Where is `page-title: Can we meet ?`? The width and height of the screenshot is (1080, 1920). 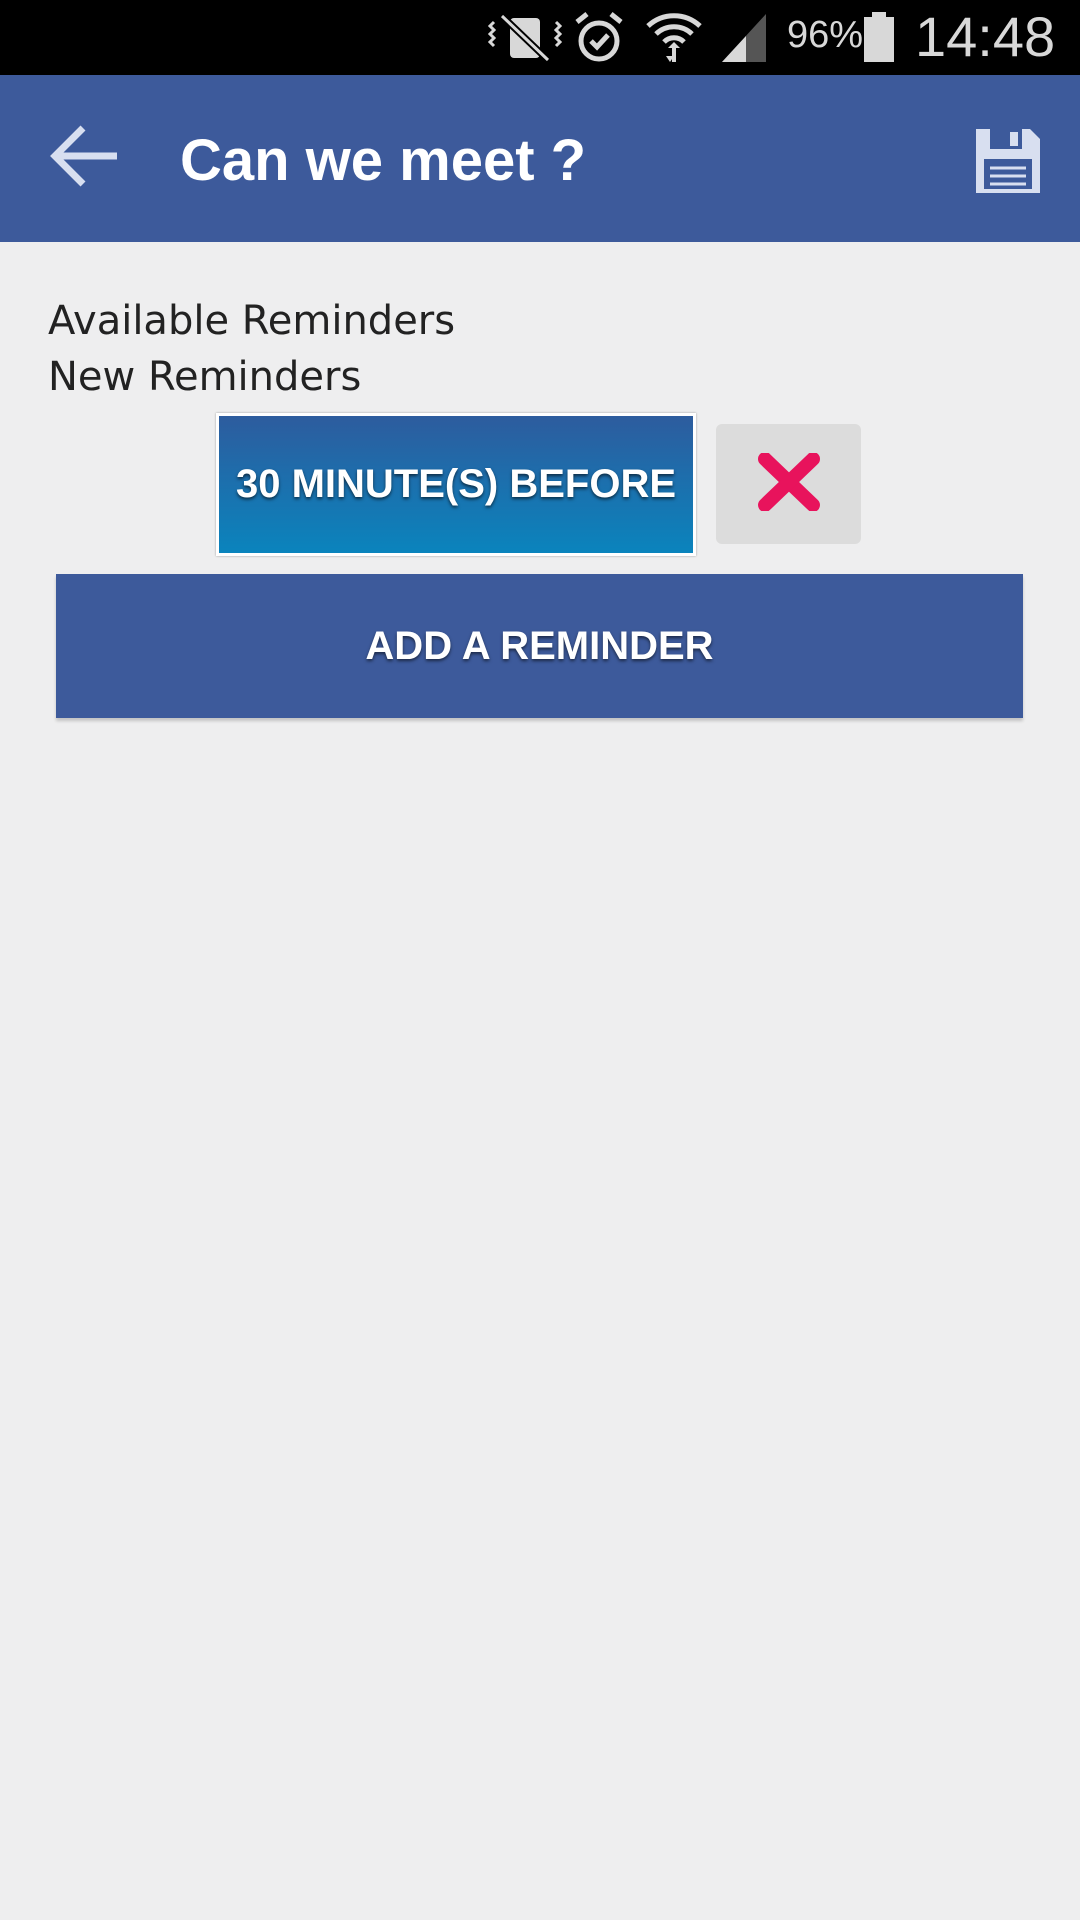 page-title: Can we meet ? is located at coordinates (383, 160).